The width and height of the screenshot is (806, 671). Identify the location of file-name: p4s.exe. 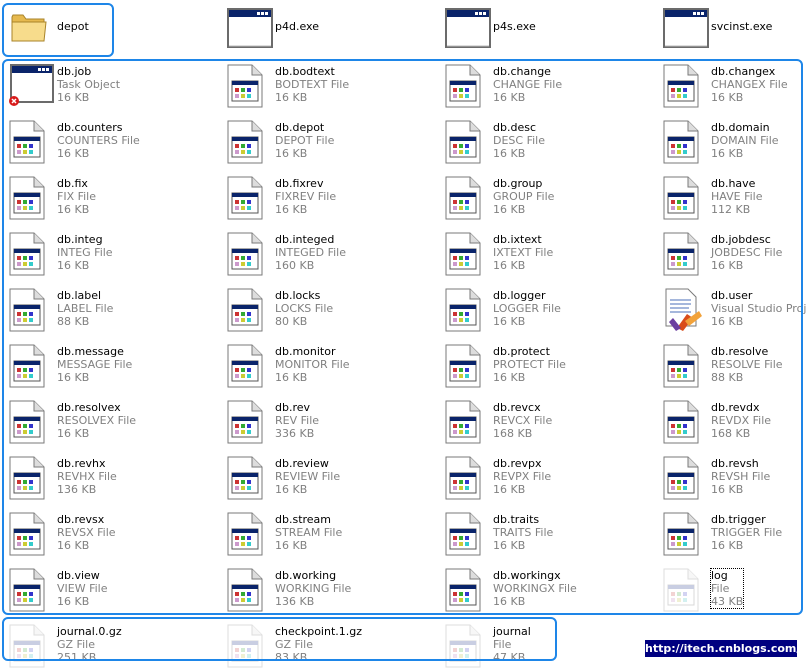
(514, 26).